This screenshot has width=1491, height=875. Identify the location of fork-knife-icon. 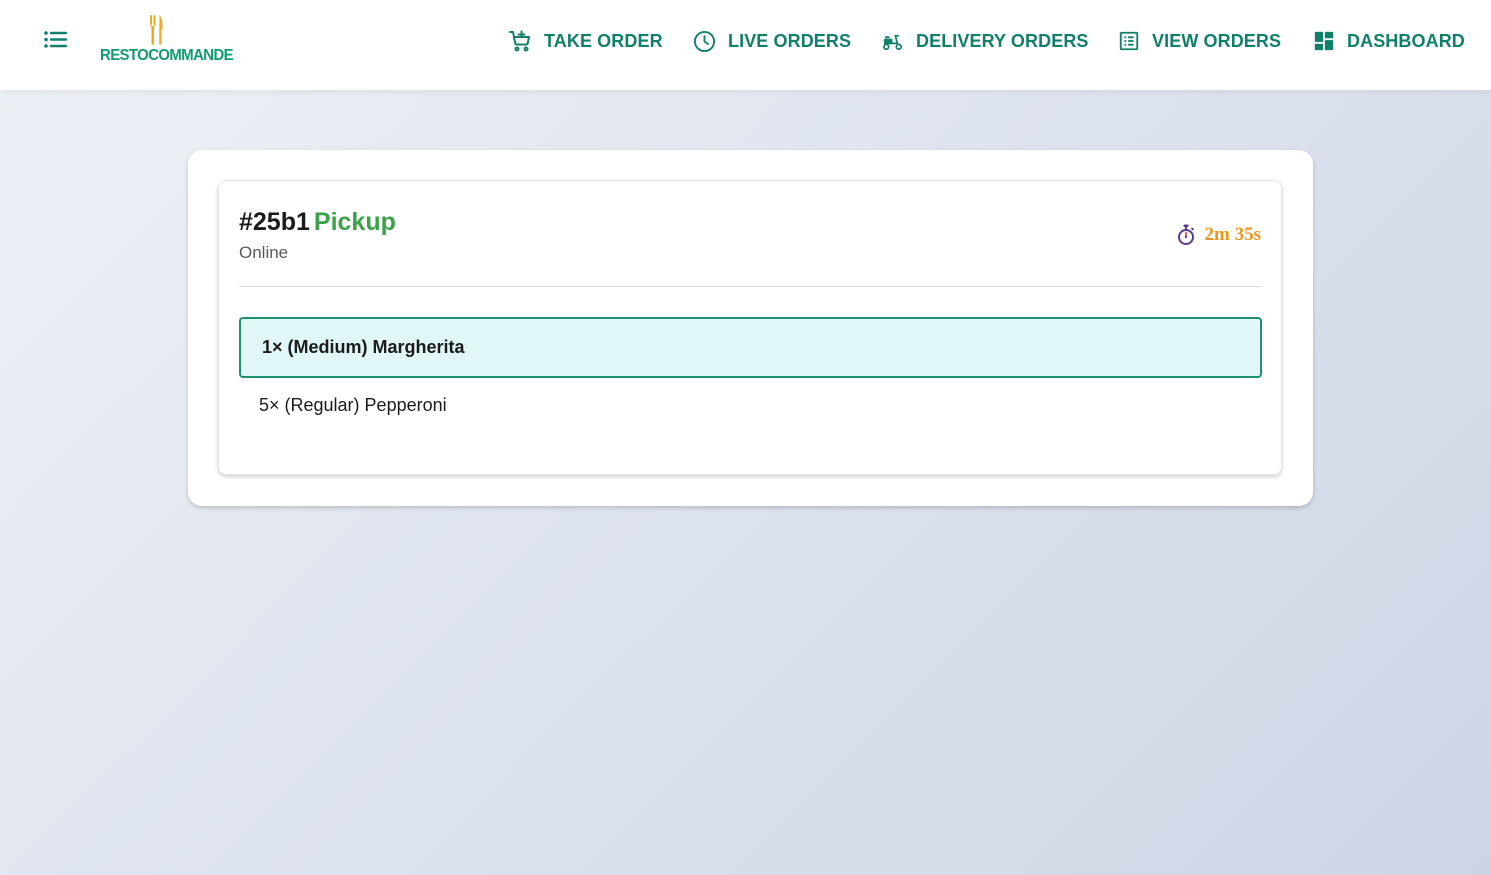
(156, 30).